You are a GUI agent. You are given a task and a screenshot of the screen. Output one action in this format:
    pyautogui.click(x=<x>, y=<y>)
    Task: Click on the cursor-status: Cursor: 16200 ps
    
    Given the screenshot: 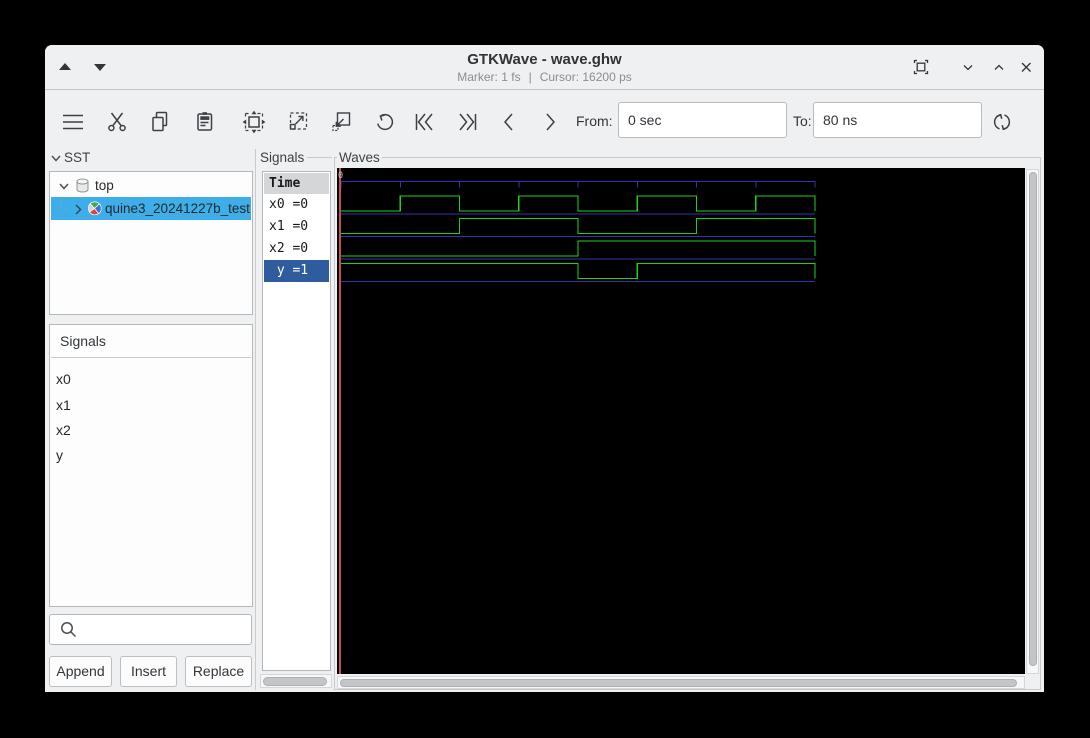 What is the action you would take?
    pyautogui.click(x=585, y=77)
    